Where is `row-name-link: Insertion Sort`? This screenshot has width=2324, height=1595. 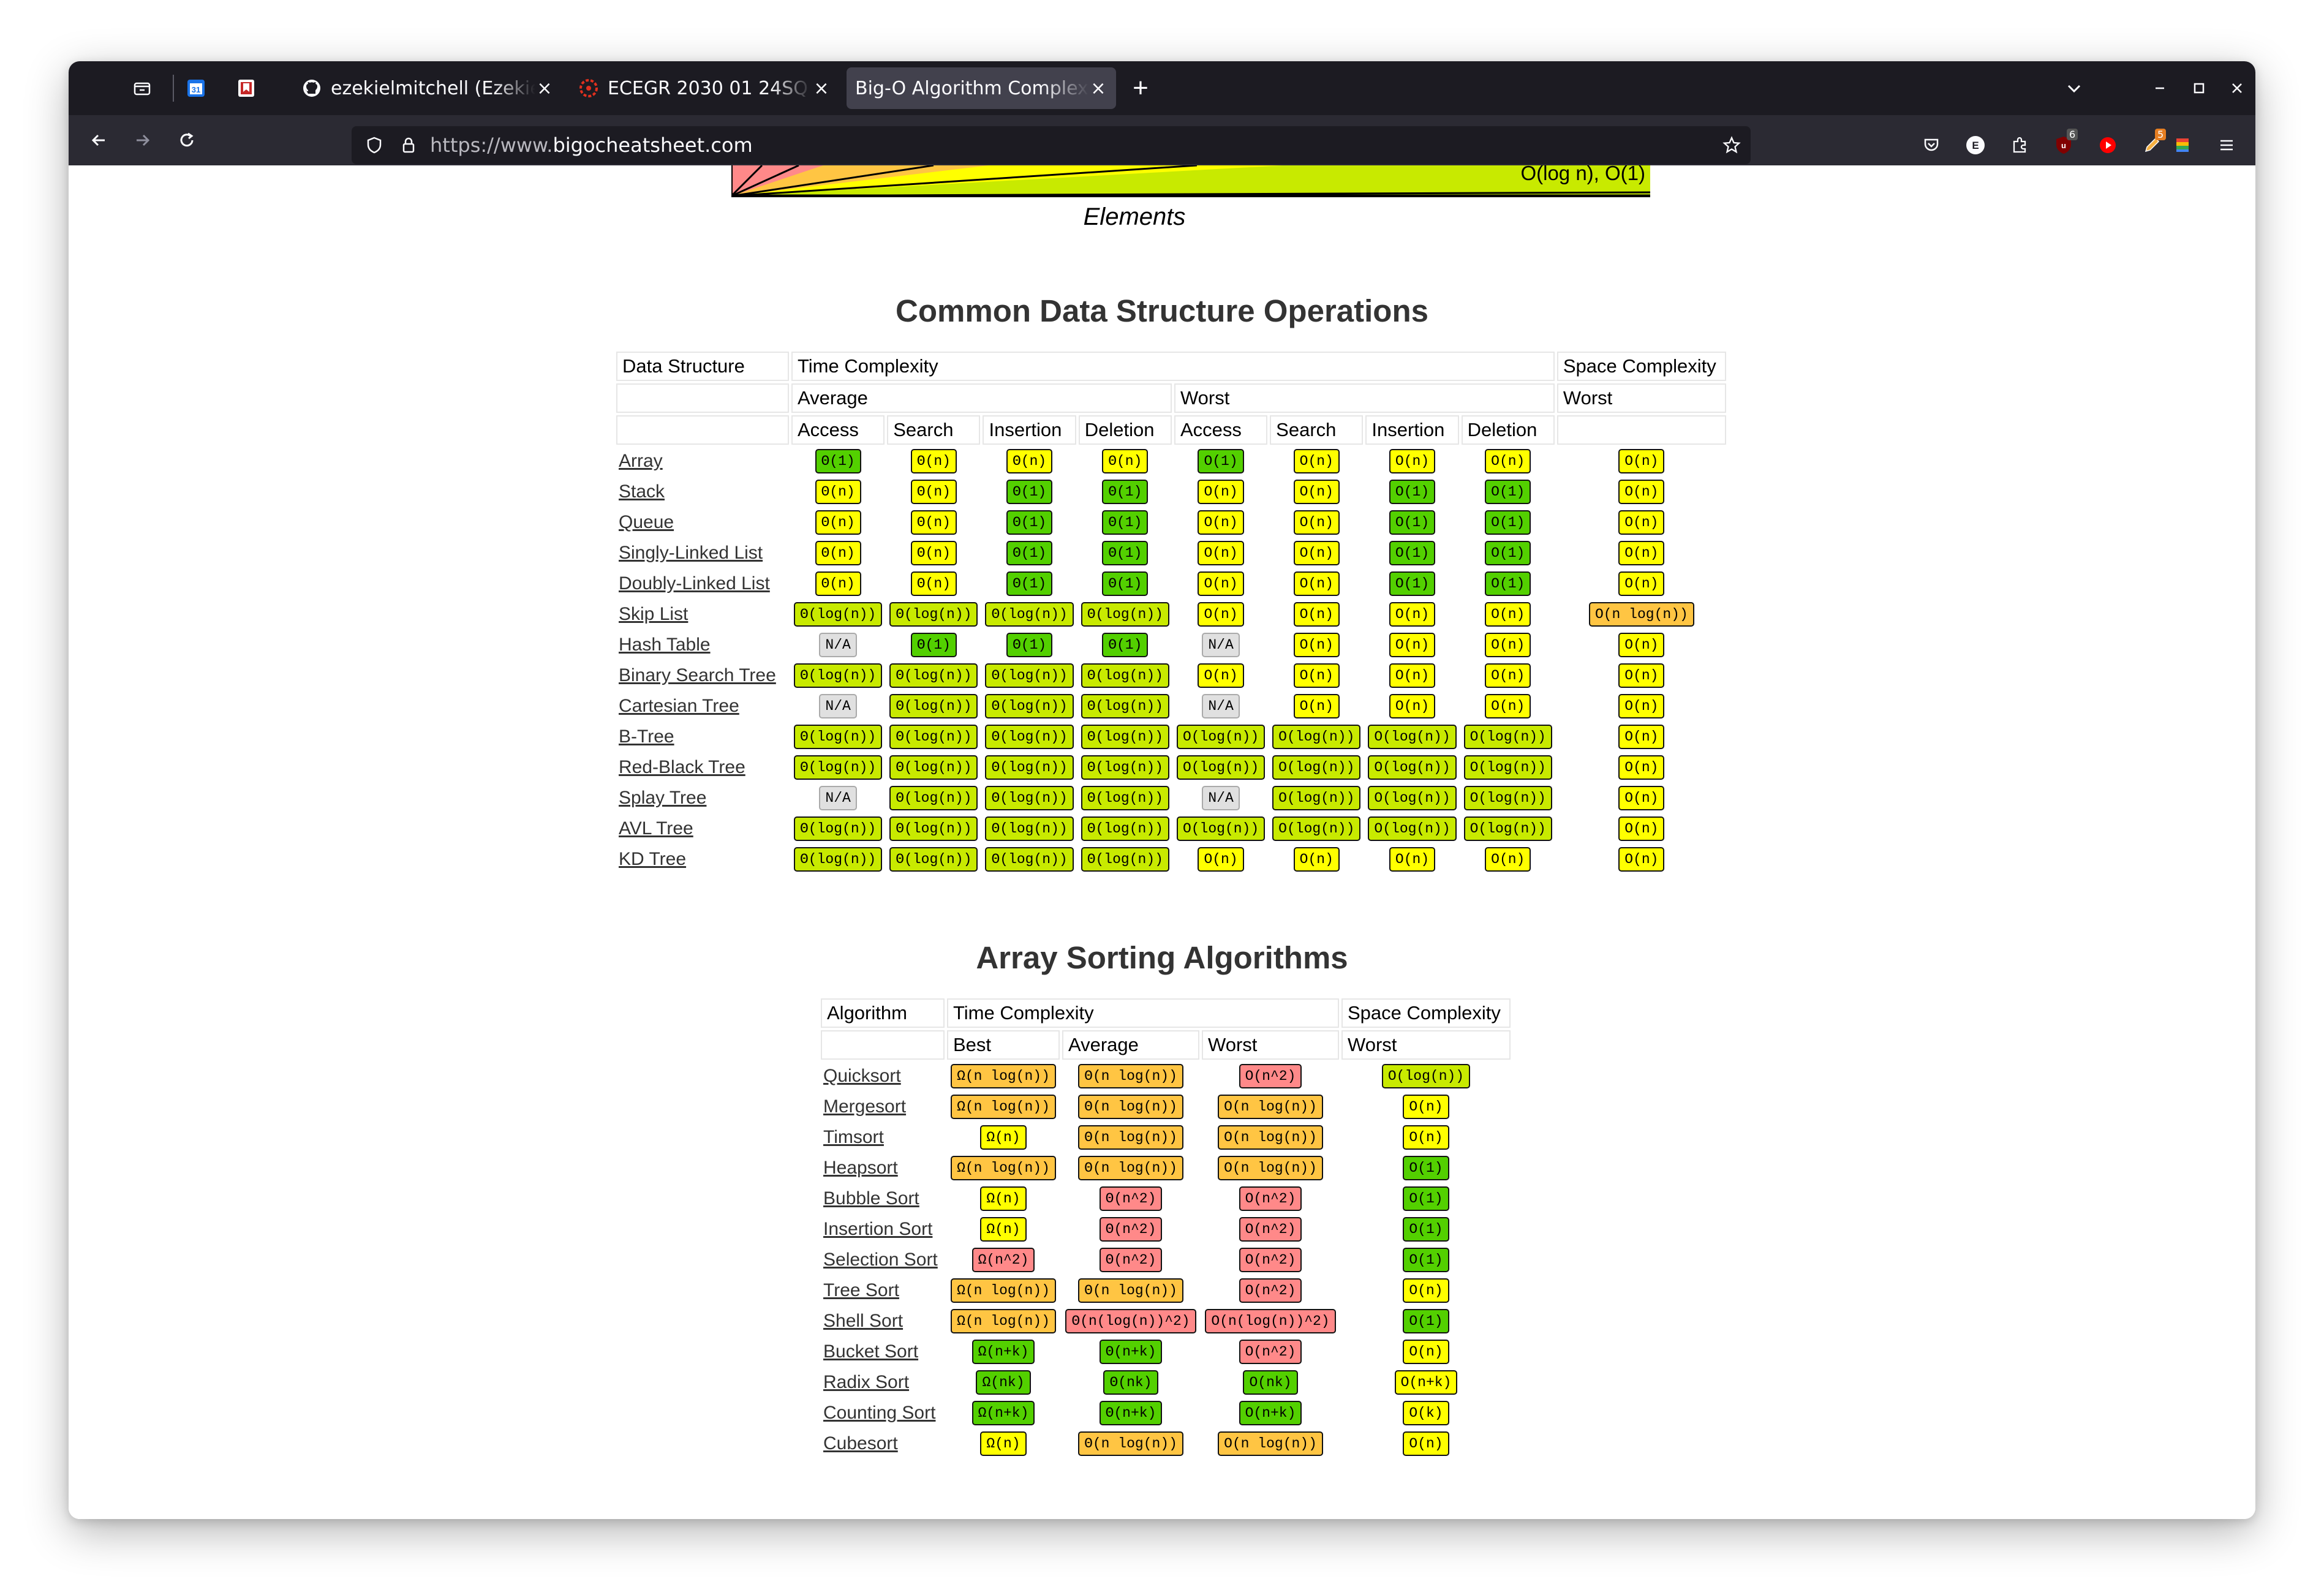 row-name-link: Insertion Sort is located at coordinates (878, 1229).